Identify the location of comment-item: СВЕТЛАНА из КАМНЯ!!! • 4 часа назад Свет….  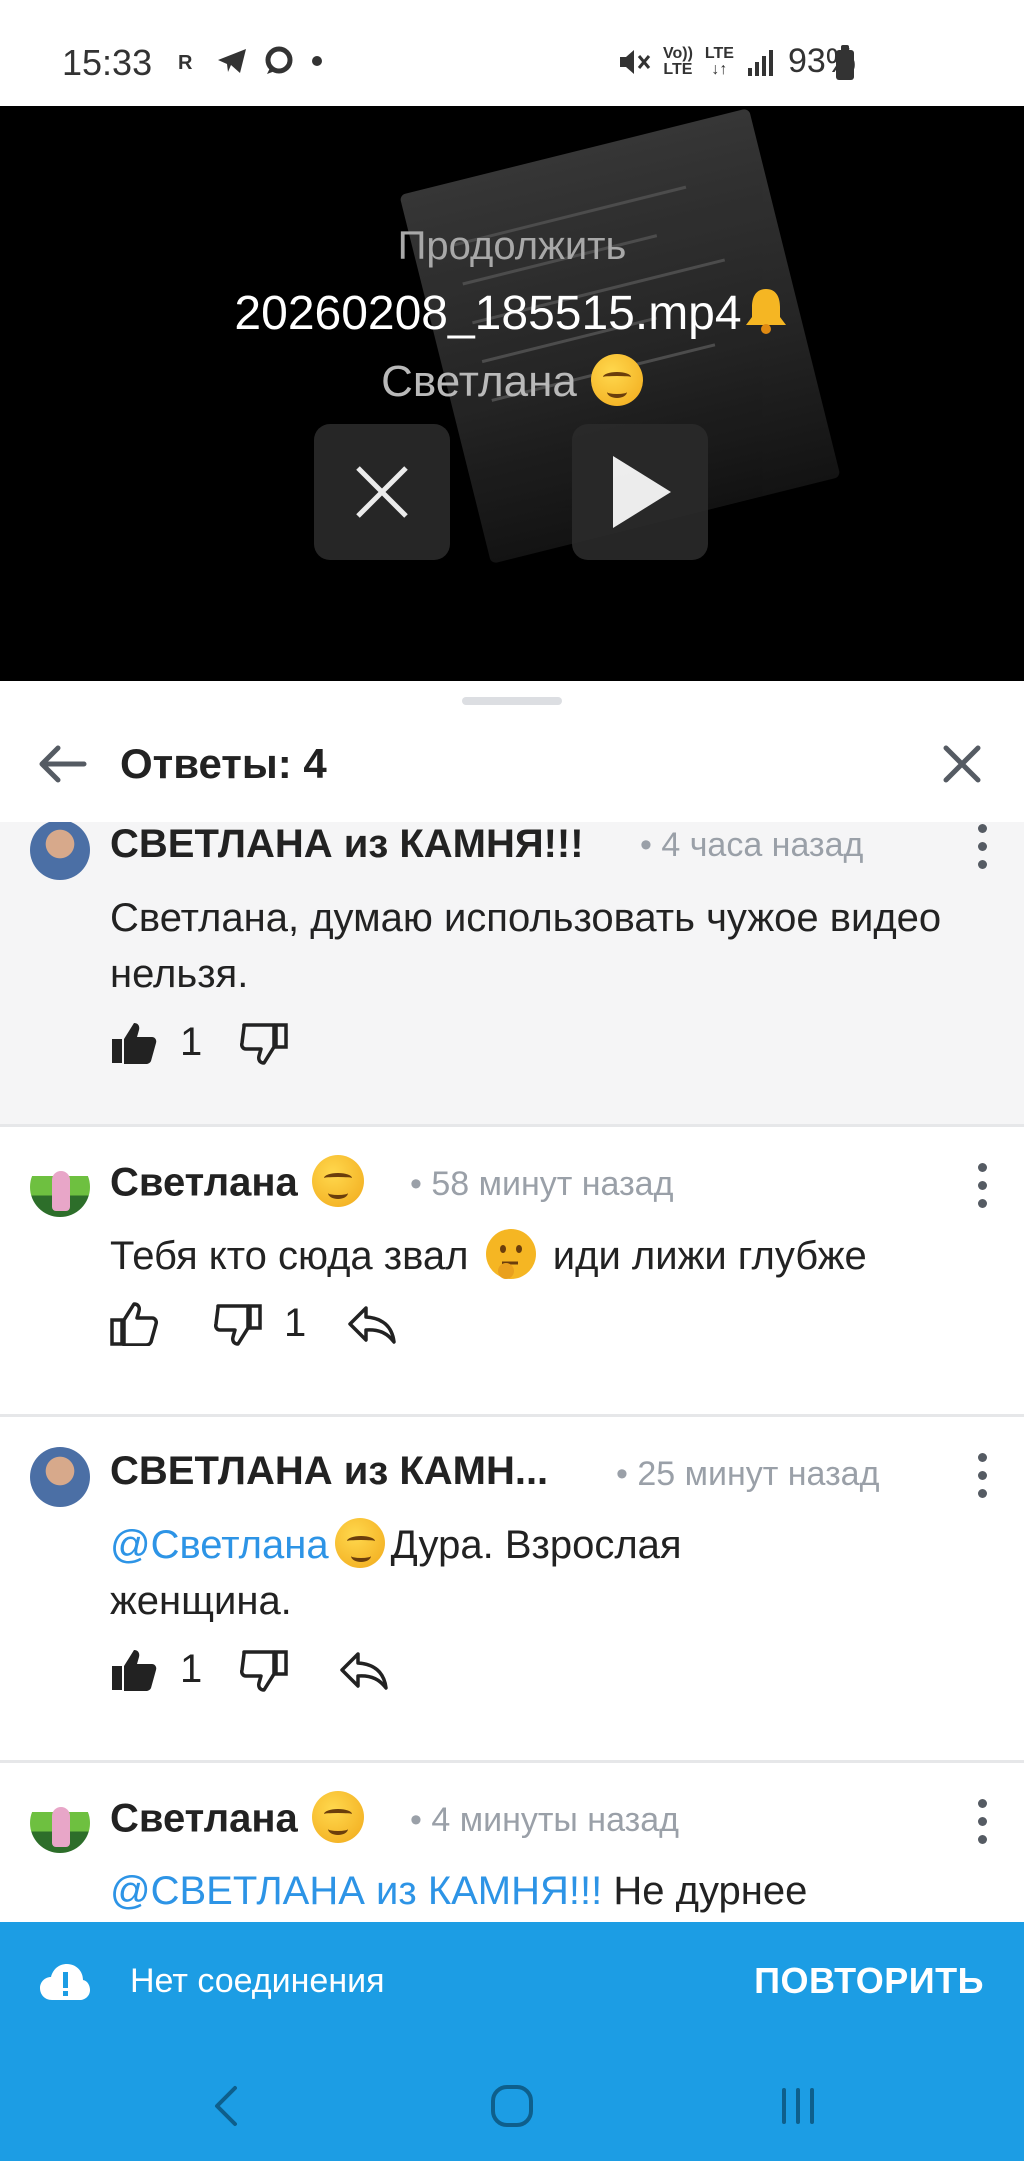
(512, 973).